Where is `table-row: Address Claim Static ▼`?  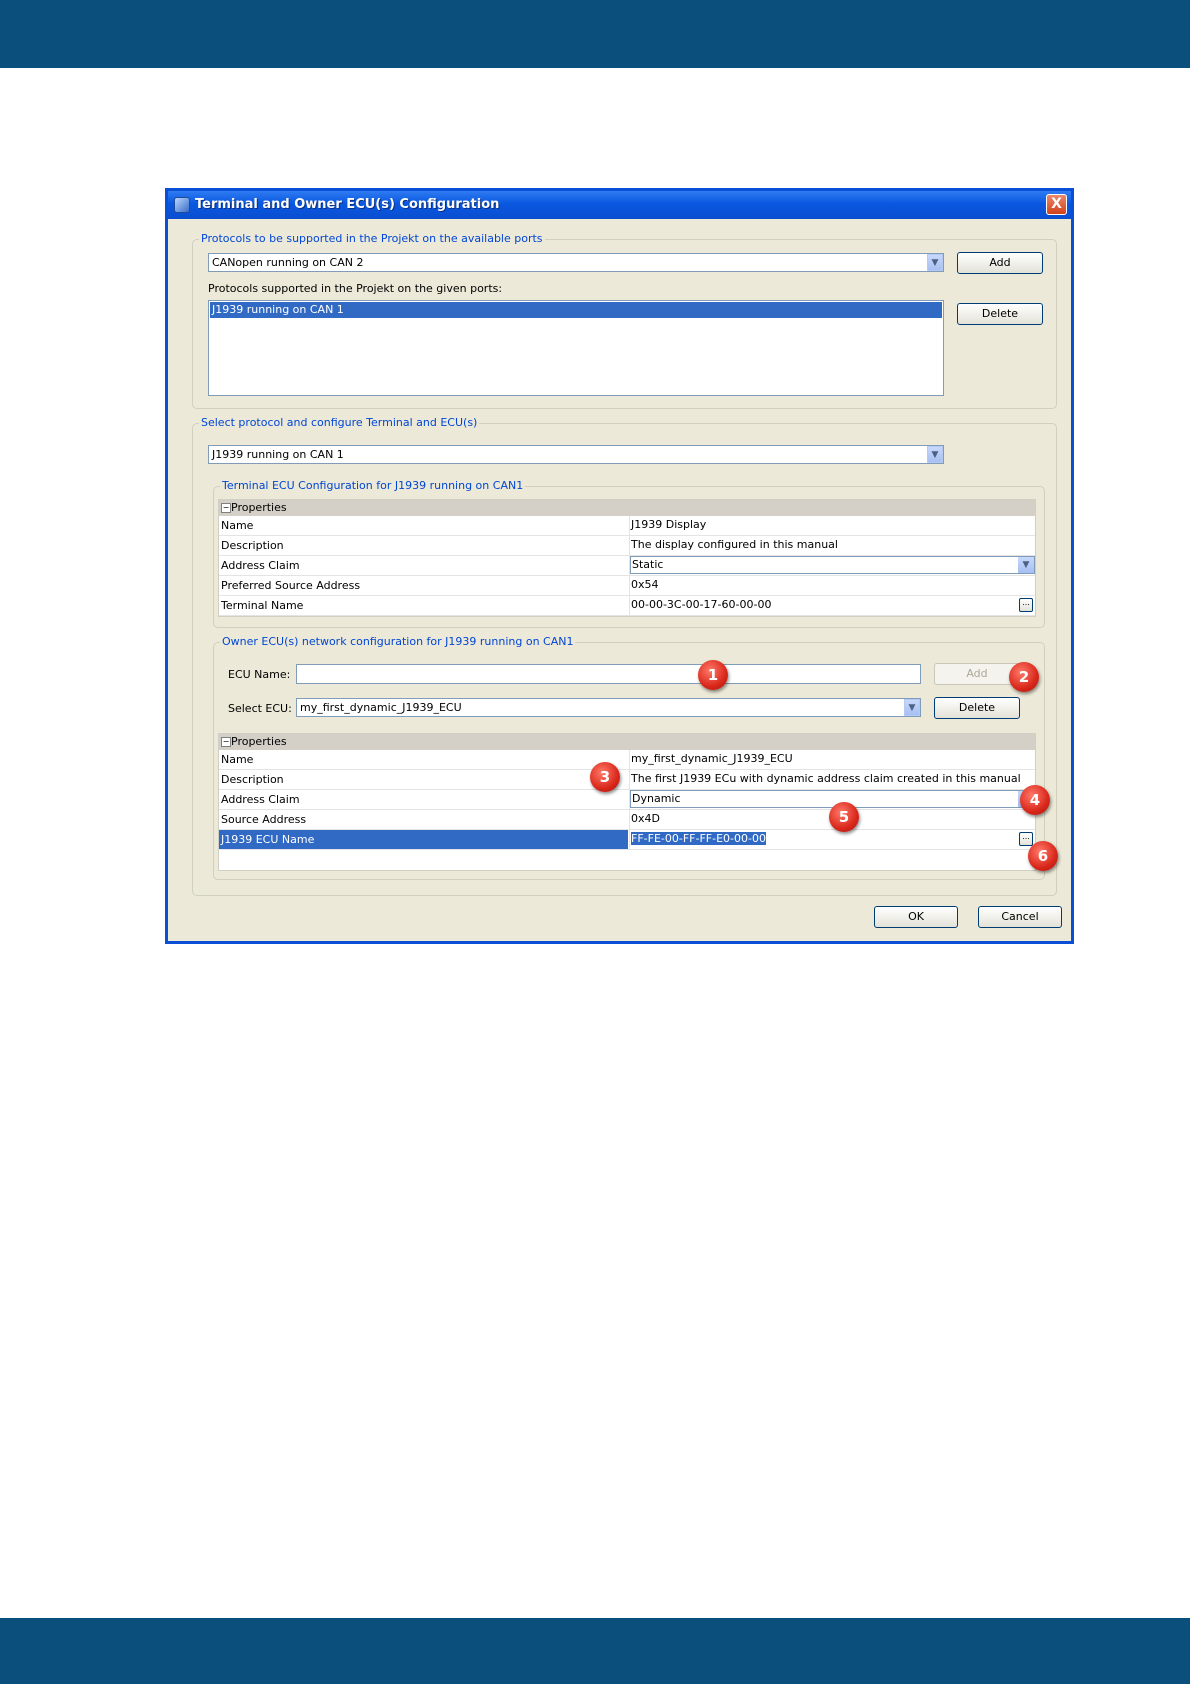
table-row: Address Claim Static ▼ is located at coordinates (627, 566).